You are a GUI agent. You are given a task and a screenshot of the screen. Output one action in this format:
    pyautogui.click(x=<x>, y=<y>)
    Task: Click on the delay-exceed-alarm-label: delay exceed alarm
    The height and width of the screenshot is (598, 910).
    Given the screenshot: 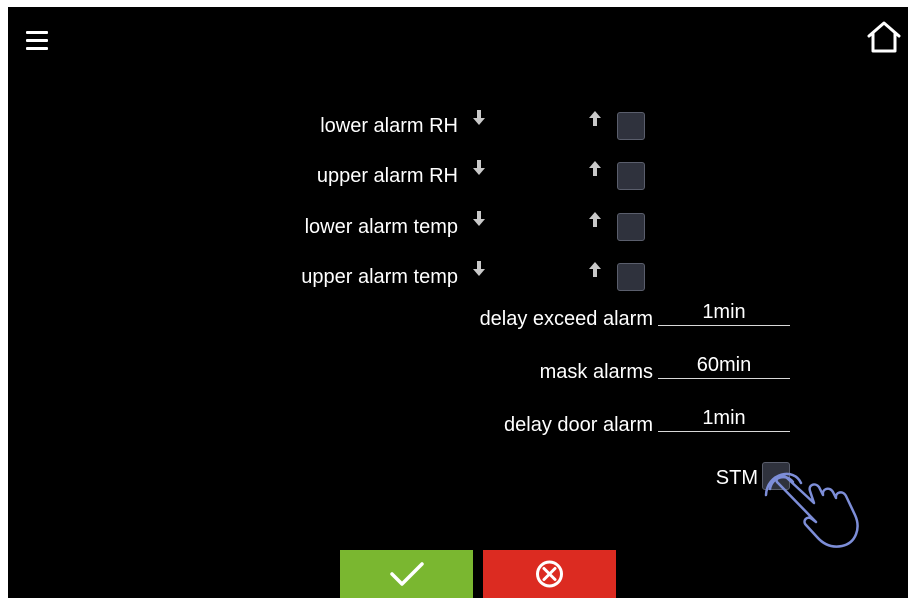 What is the action you would take?
    pyautogui.click(x=566, y=319)
    